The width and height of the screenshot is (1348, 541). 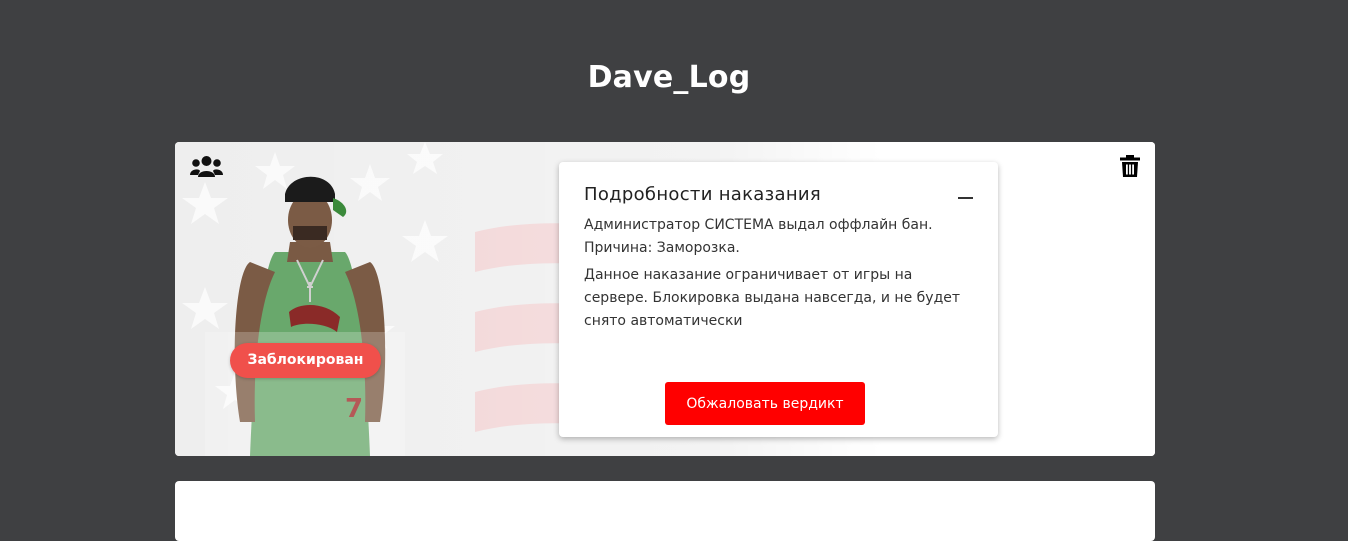 What do you see at coordinates (1130, 166) in the screenshot?
I see `trash-icon` at bounding box center [1130, 166].